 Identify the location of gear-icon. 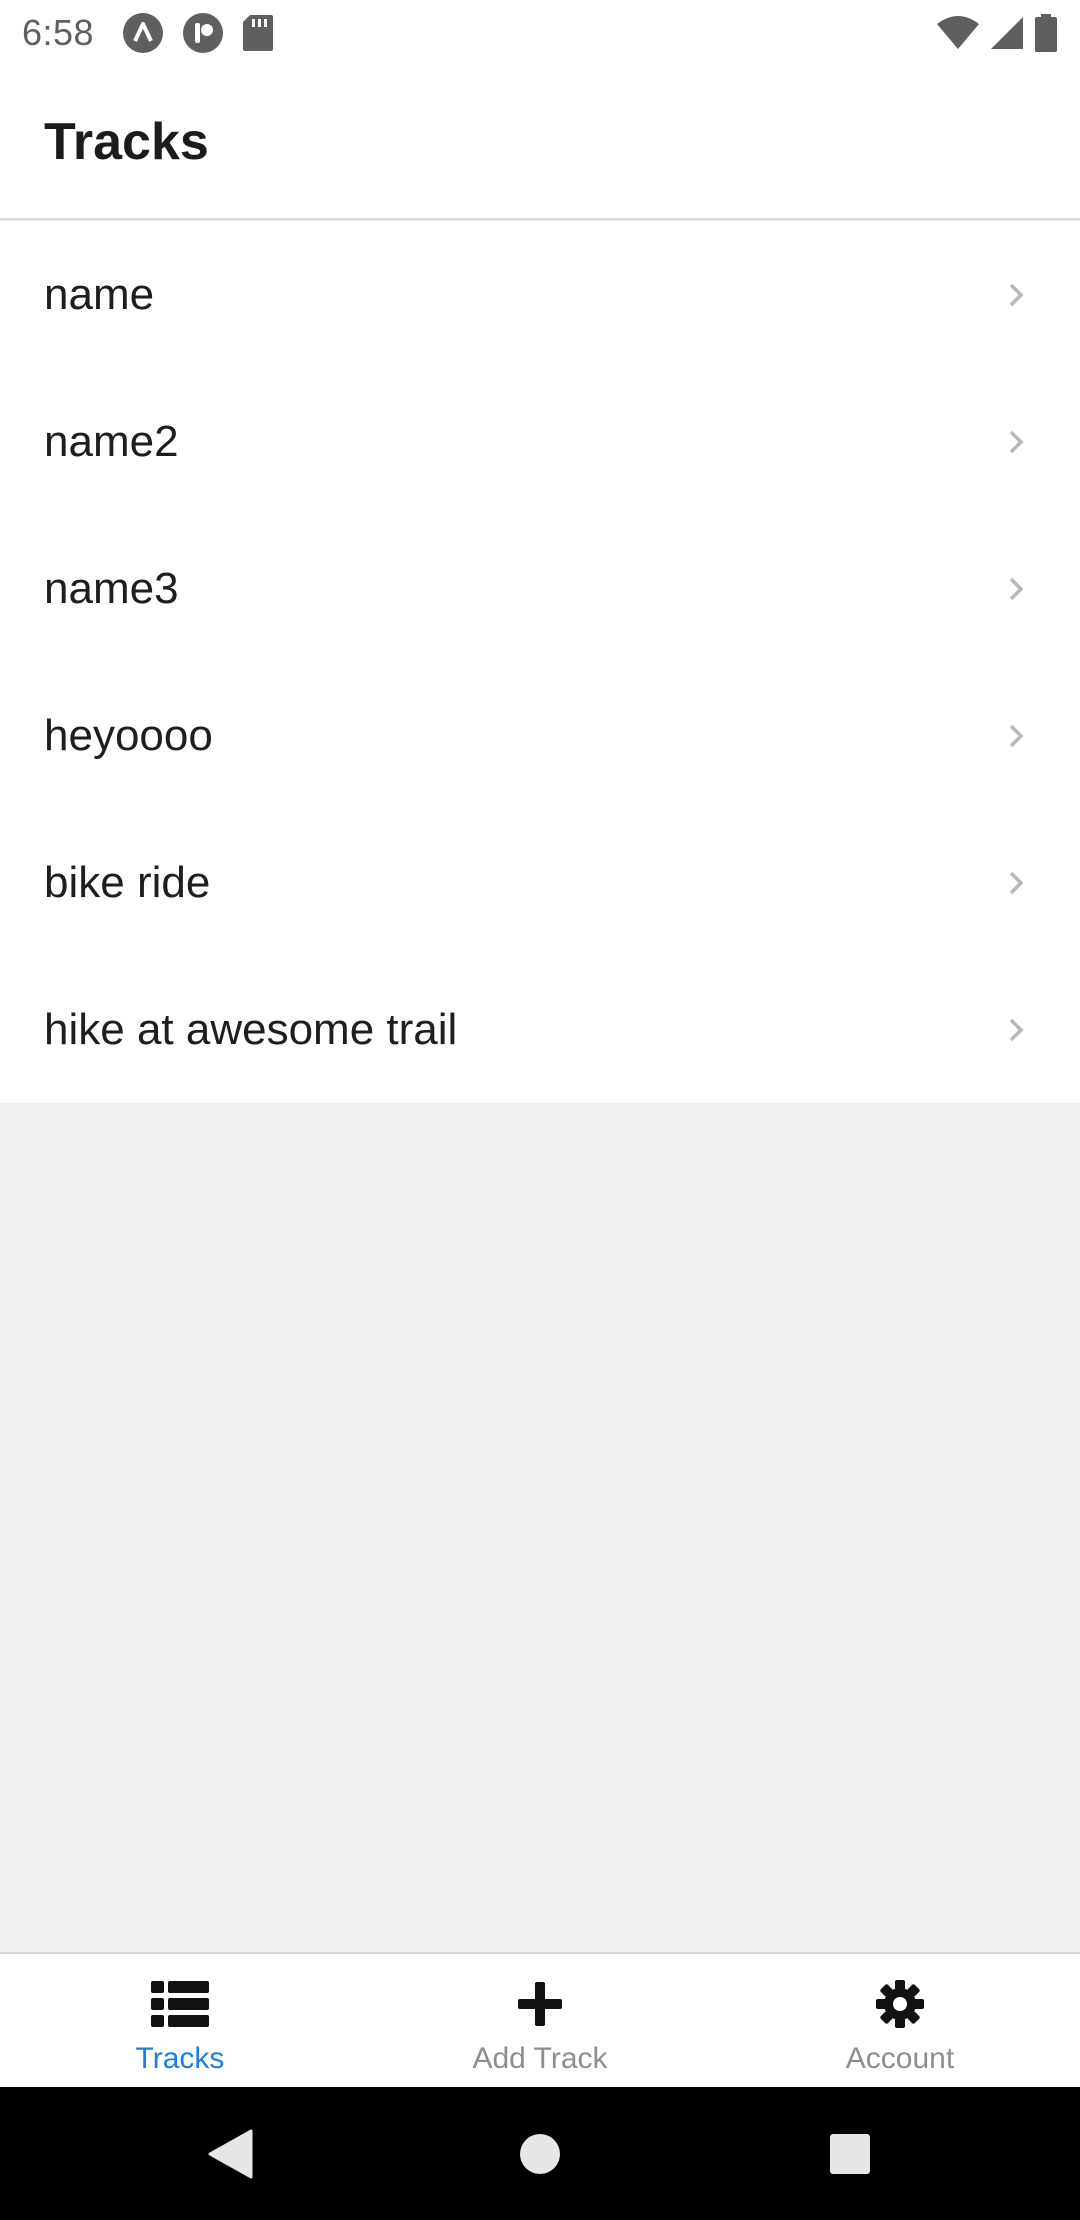
(900, 2004).